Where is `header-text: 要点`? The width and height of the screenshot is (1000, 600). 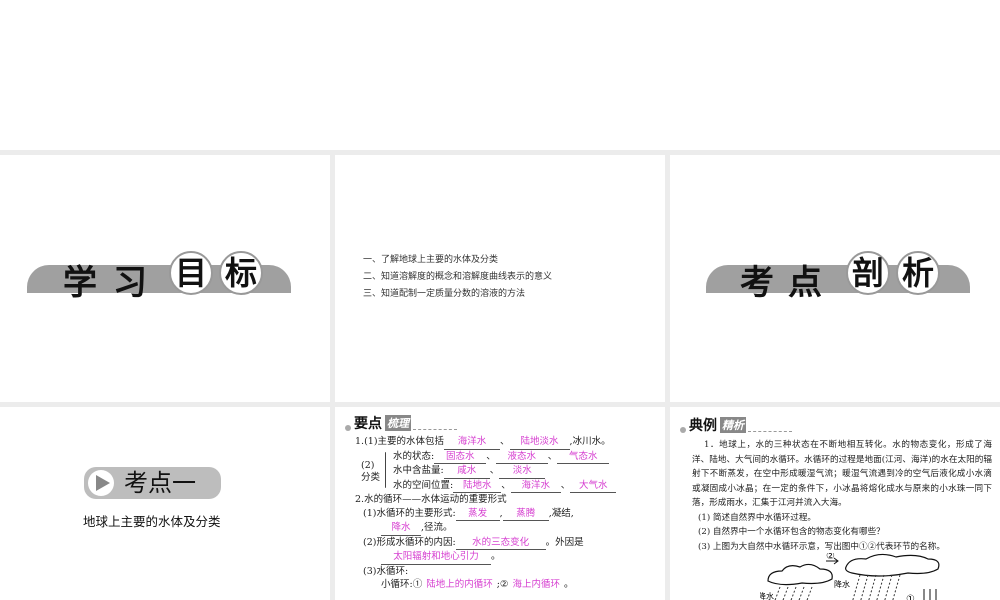 header-text: 要点 is located at coordinates (368, 424).